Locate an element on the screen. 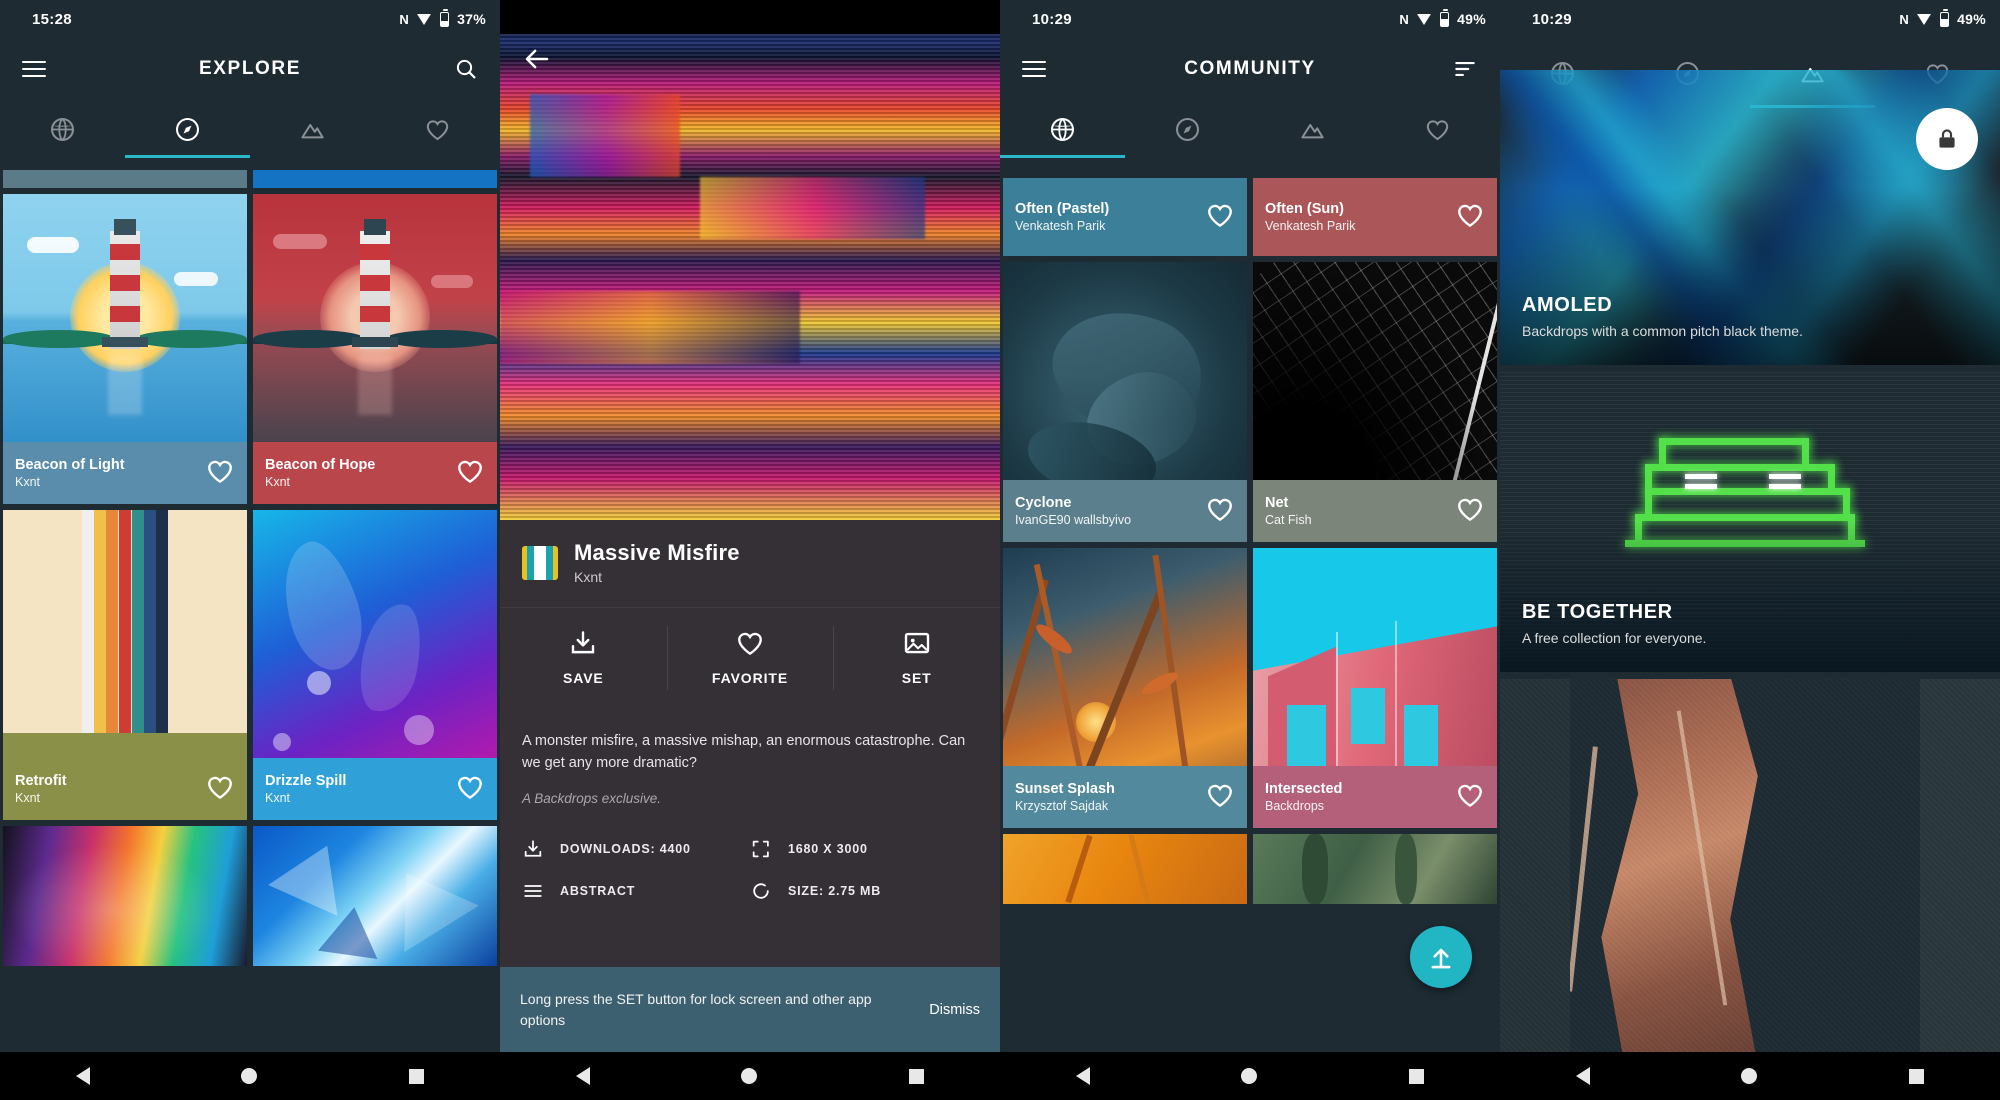 This screenshot has height=1100, width=2000. back-arrow-icon is located at coordinates (537, 61).